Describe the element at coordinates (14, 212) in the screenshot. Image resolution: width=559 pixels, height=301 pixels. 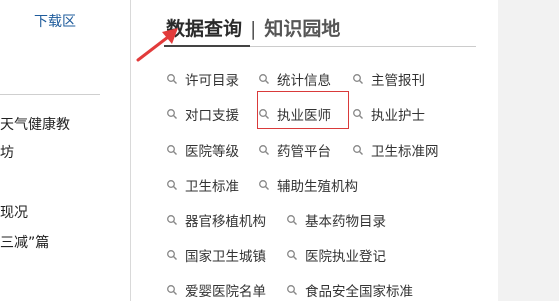
I see `left-list-item: 现况` at that location.